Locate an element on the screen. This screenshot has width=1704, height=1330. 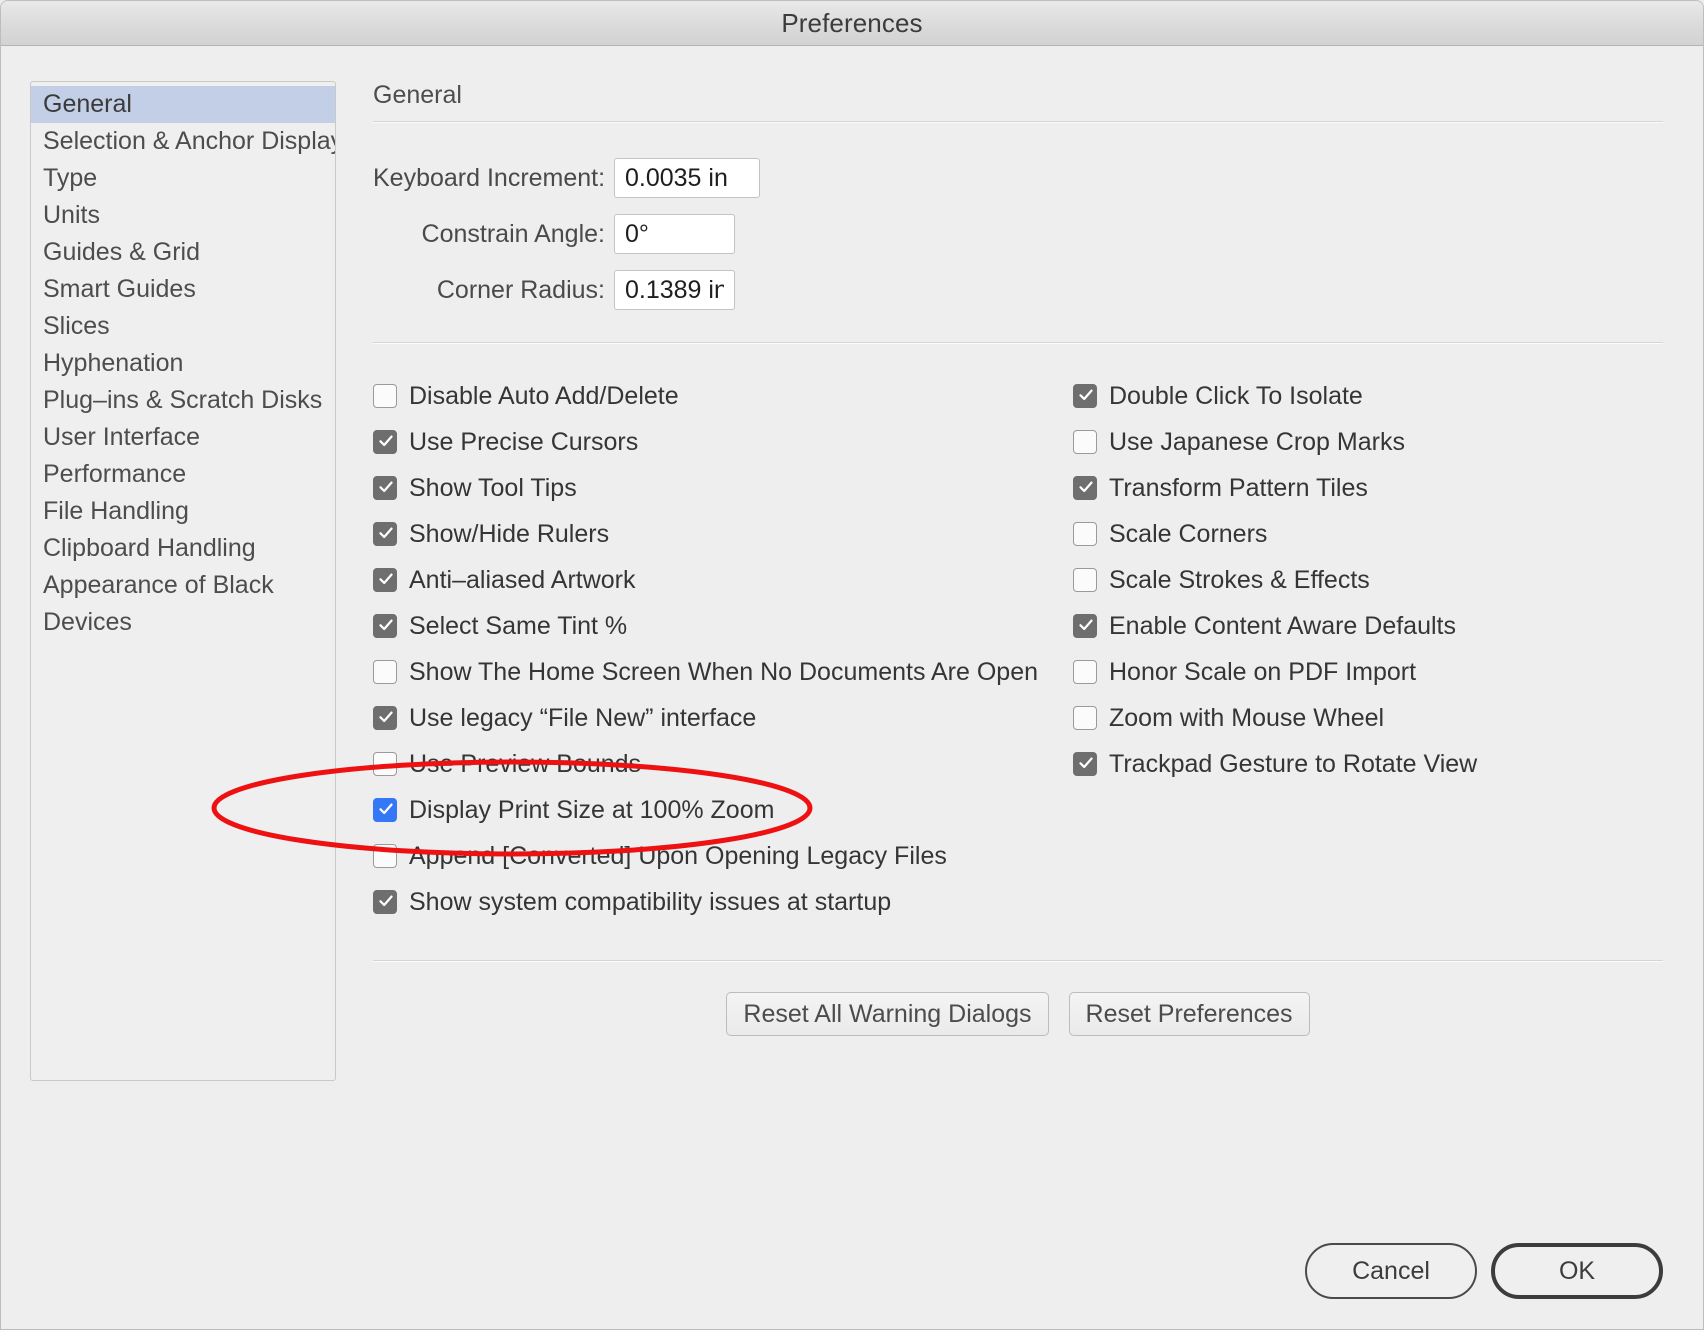
cancel-button: Cancel is located at coordinates (1391, 1271).